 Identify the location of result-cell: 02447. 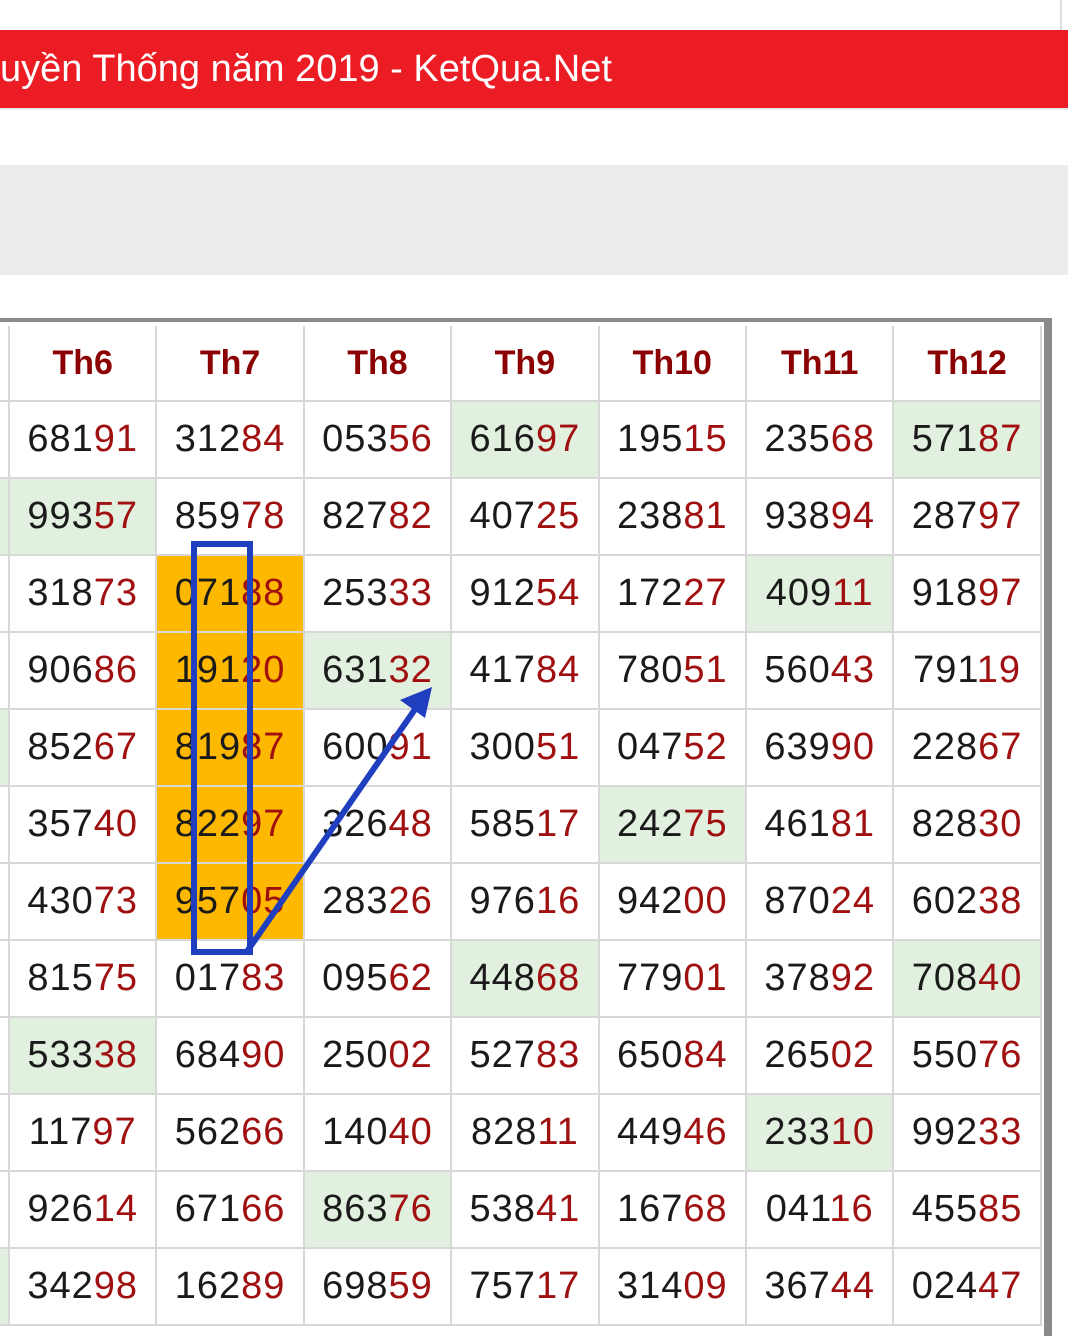
(968, 1287).